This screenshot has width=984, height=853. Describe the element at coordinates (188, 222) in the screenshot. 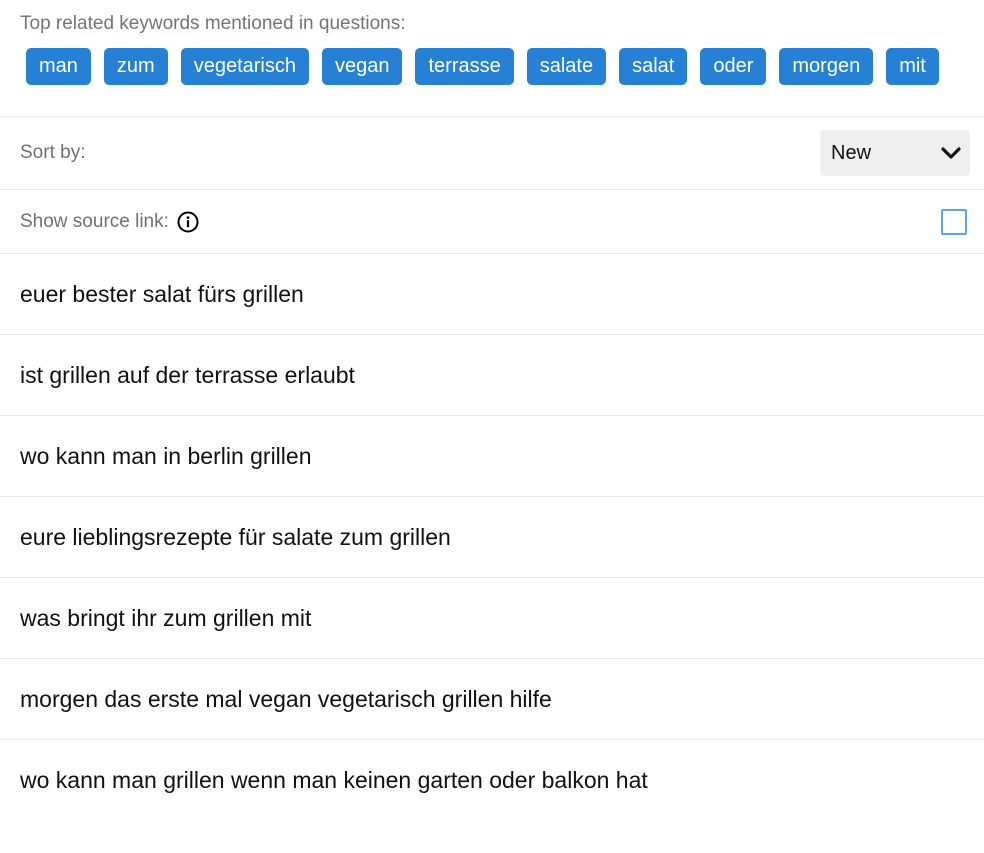

I see `info-icon` at that location.